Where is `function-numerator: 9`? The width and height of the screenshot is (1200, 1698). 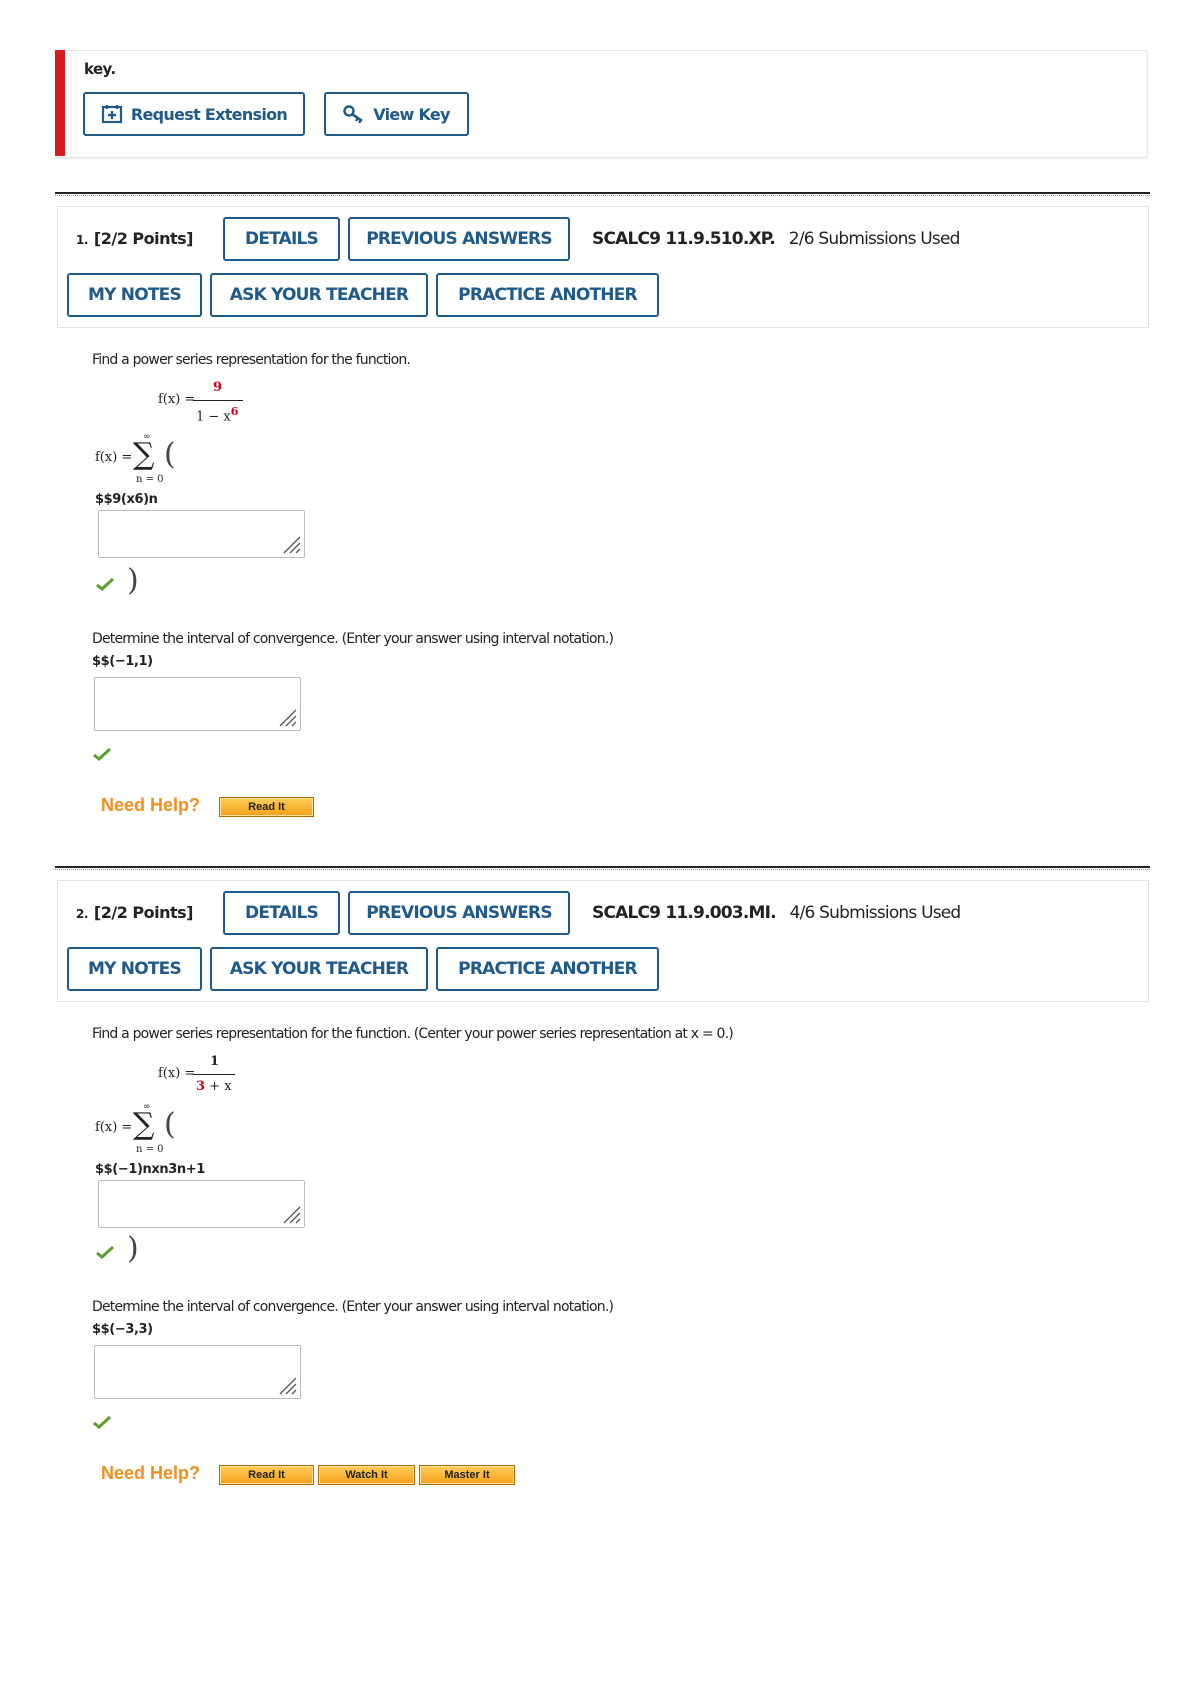 function-numerator: 9 is located at coordinates (218, 387).